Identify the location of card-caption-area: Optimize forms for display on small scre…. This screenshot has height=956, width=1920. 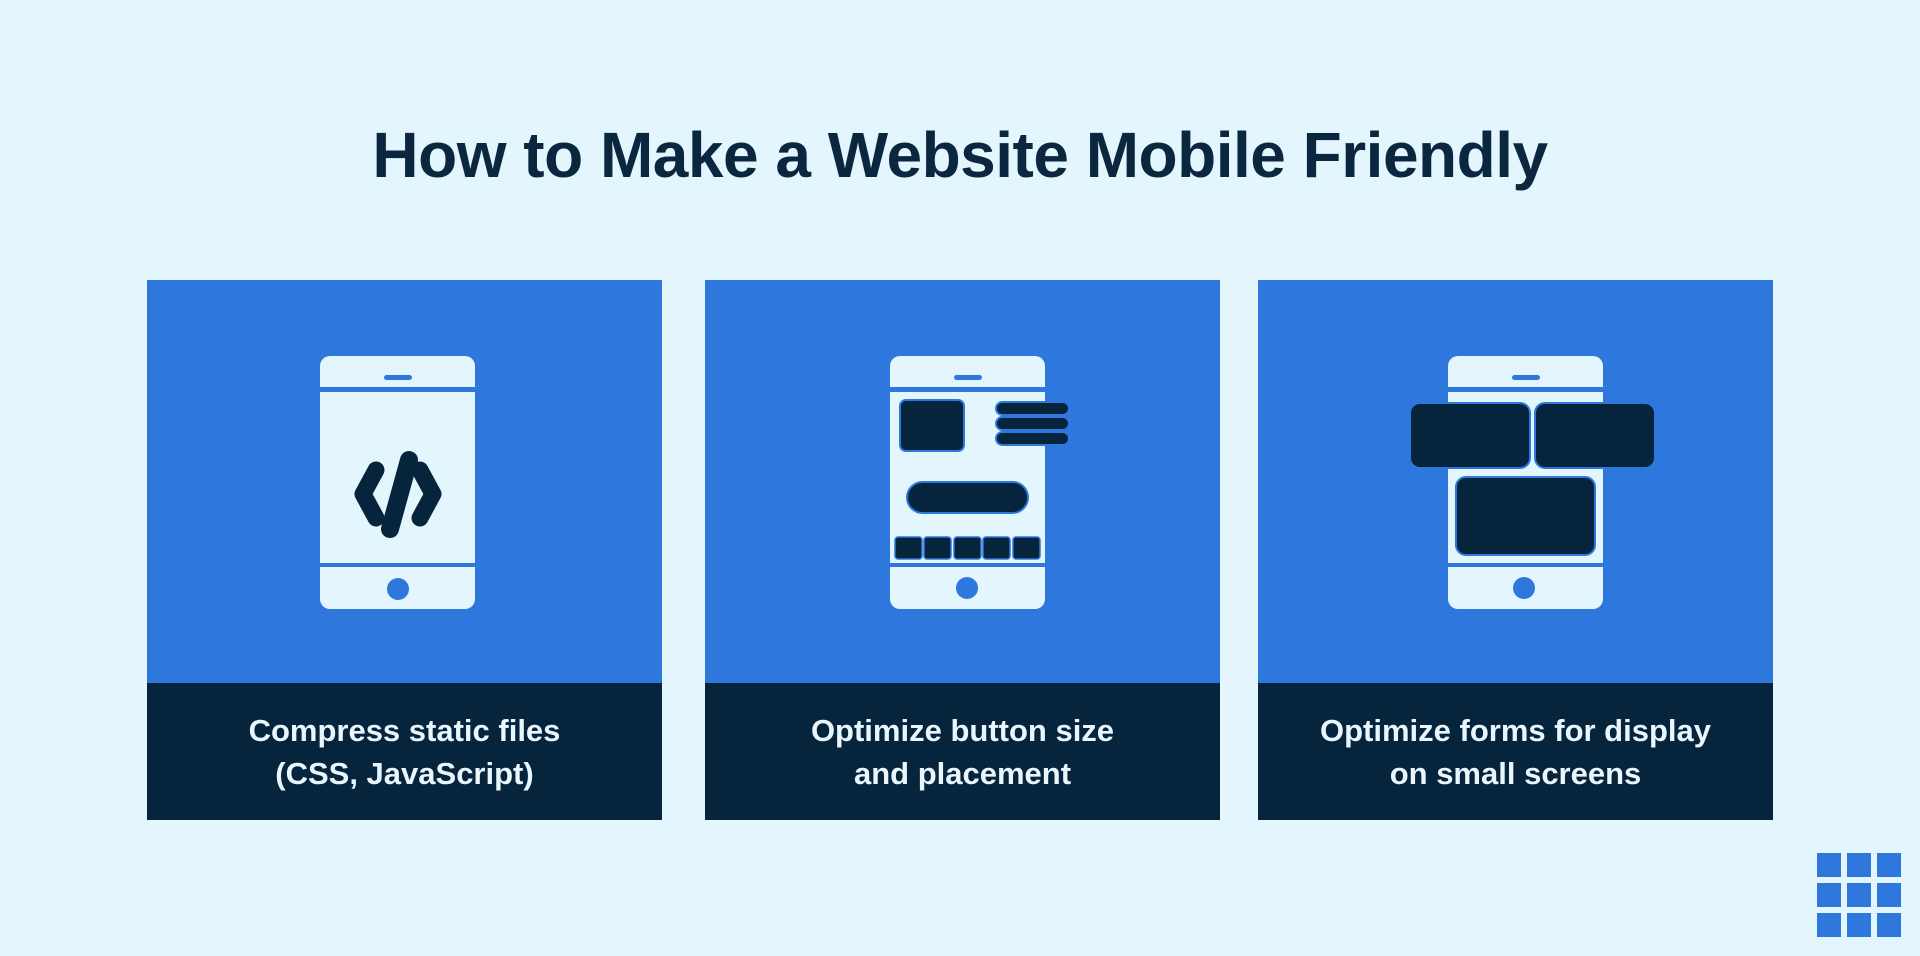
(1515, 751).